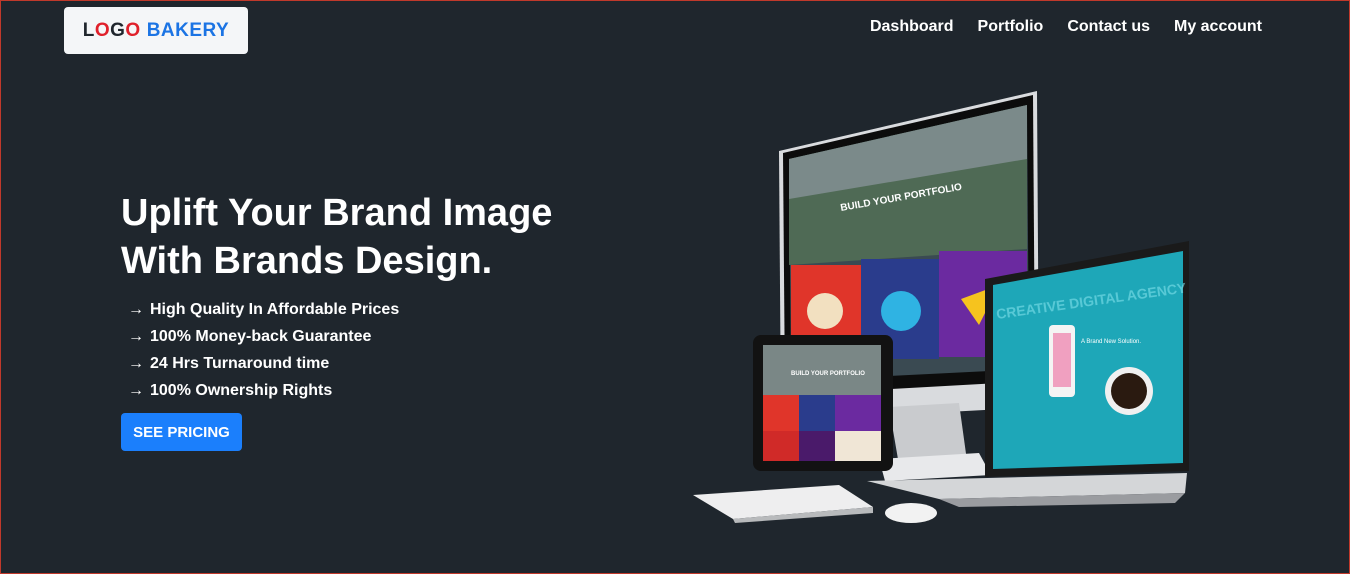 This screenshot has height=574, width=1350. What do you see at coordinates (912, 27) in the screenshot?
I see `nav-dashboard: Dashboard` at bounding box center [912, 27].